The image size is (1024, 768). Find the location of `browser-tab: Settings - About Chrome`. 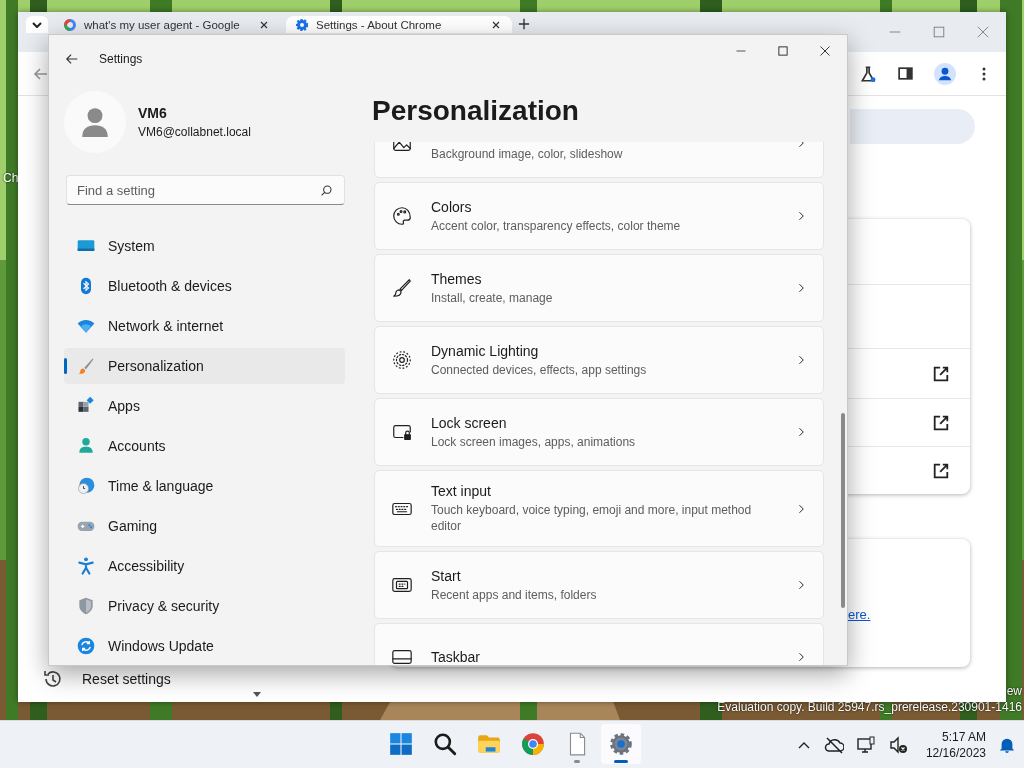

browser-tab: Settings - About Chrome is located at coordinates (399, 24).